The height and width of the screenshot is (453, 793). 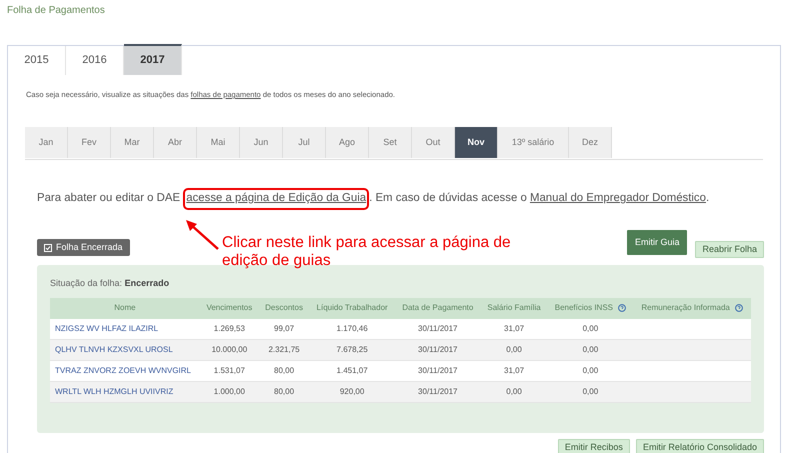 I want to click on sheet-status: Situação da folha: Encerrado, so click(x=110, y=283).